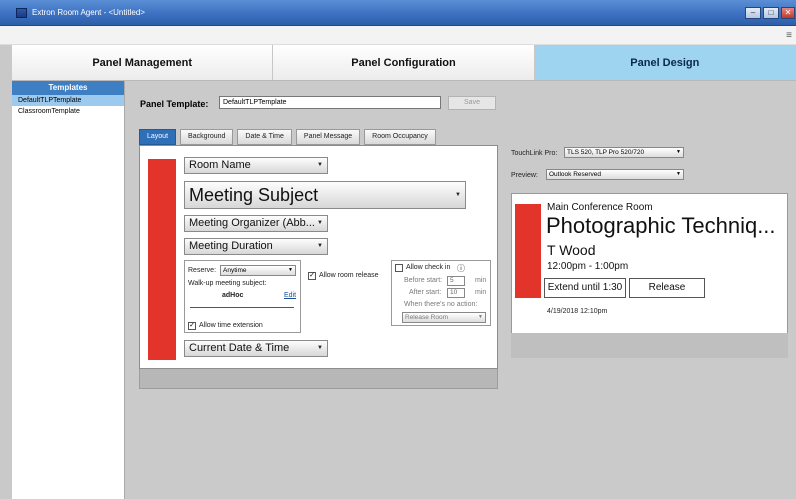 The height and width of the screenshot is (499, 796). I want to click on tab-background: Background, so click(207, 137).